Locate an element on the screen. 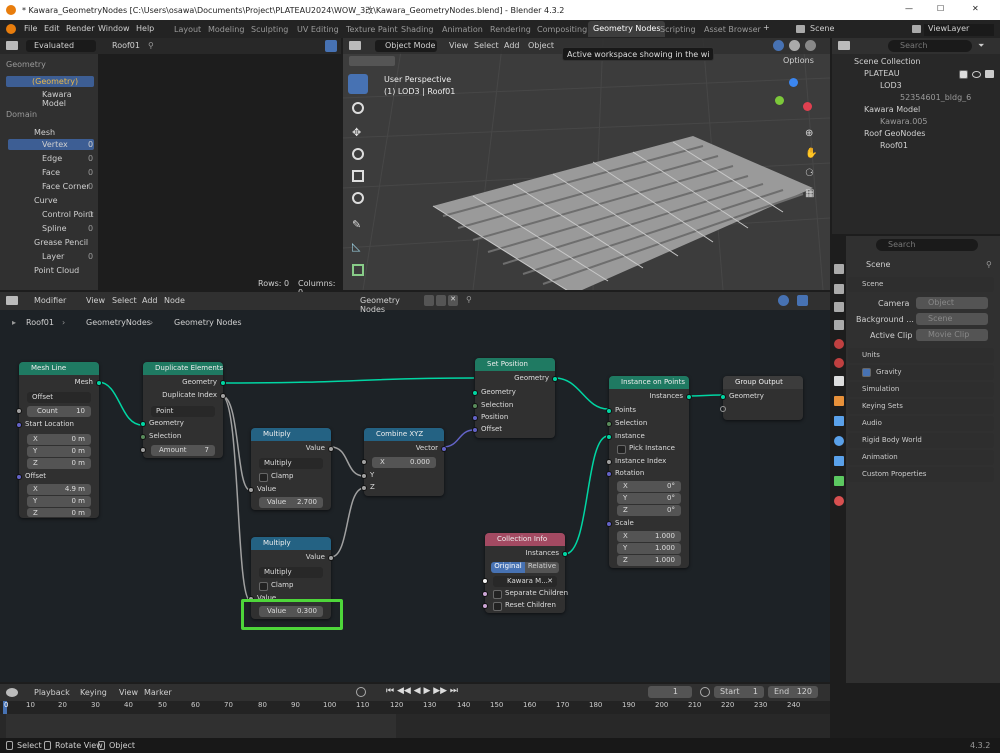 The image size is (1000, 753). domain-face-corner: Face Corner 0 is located at coordinates (51, 186).